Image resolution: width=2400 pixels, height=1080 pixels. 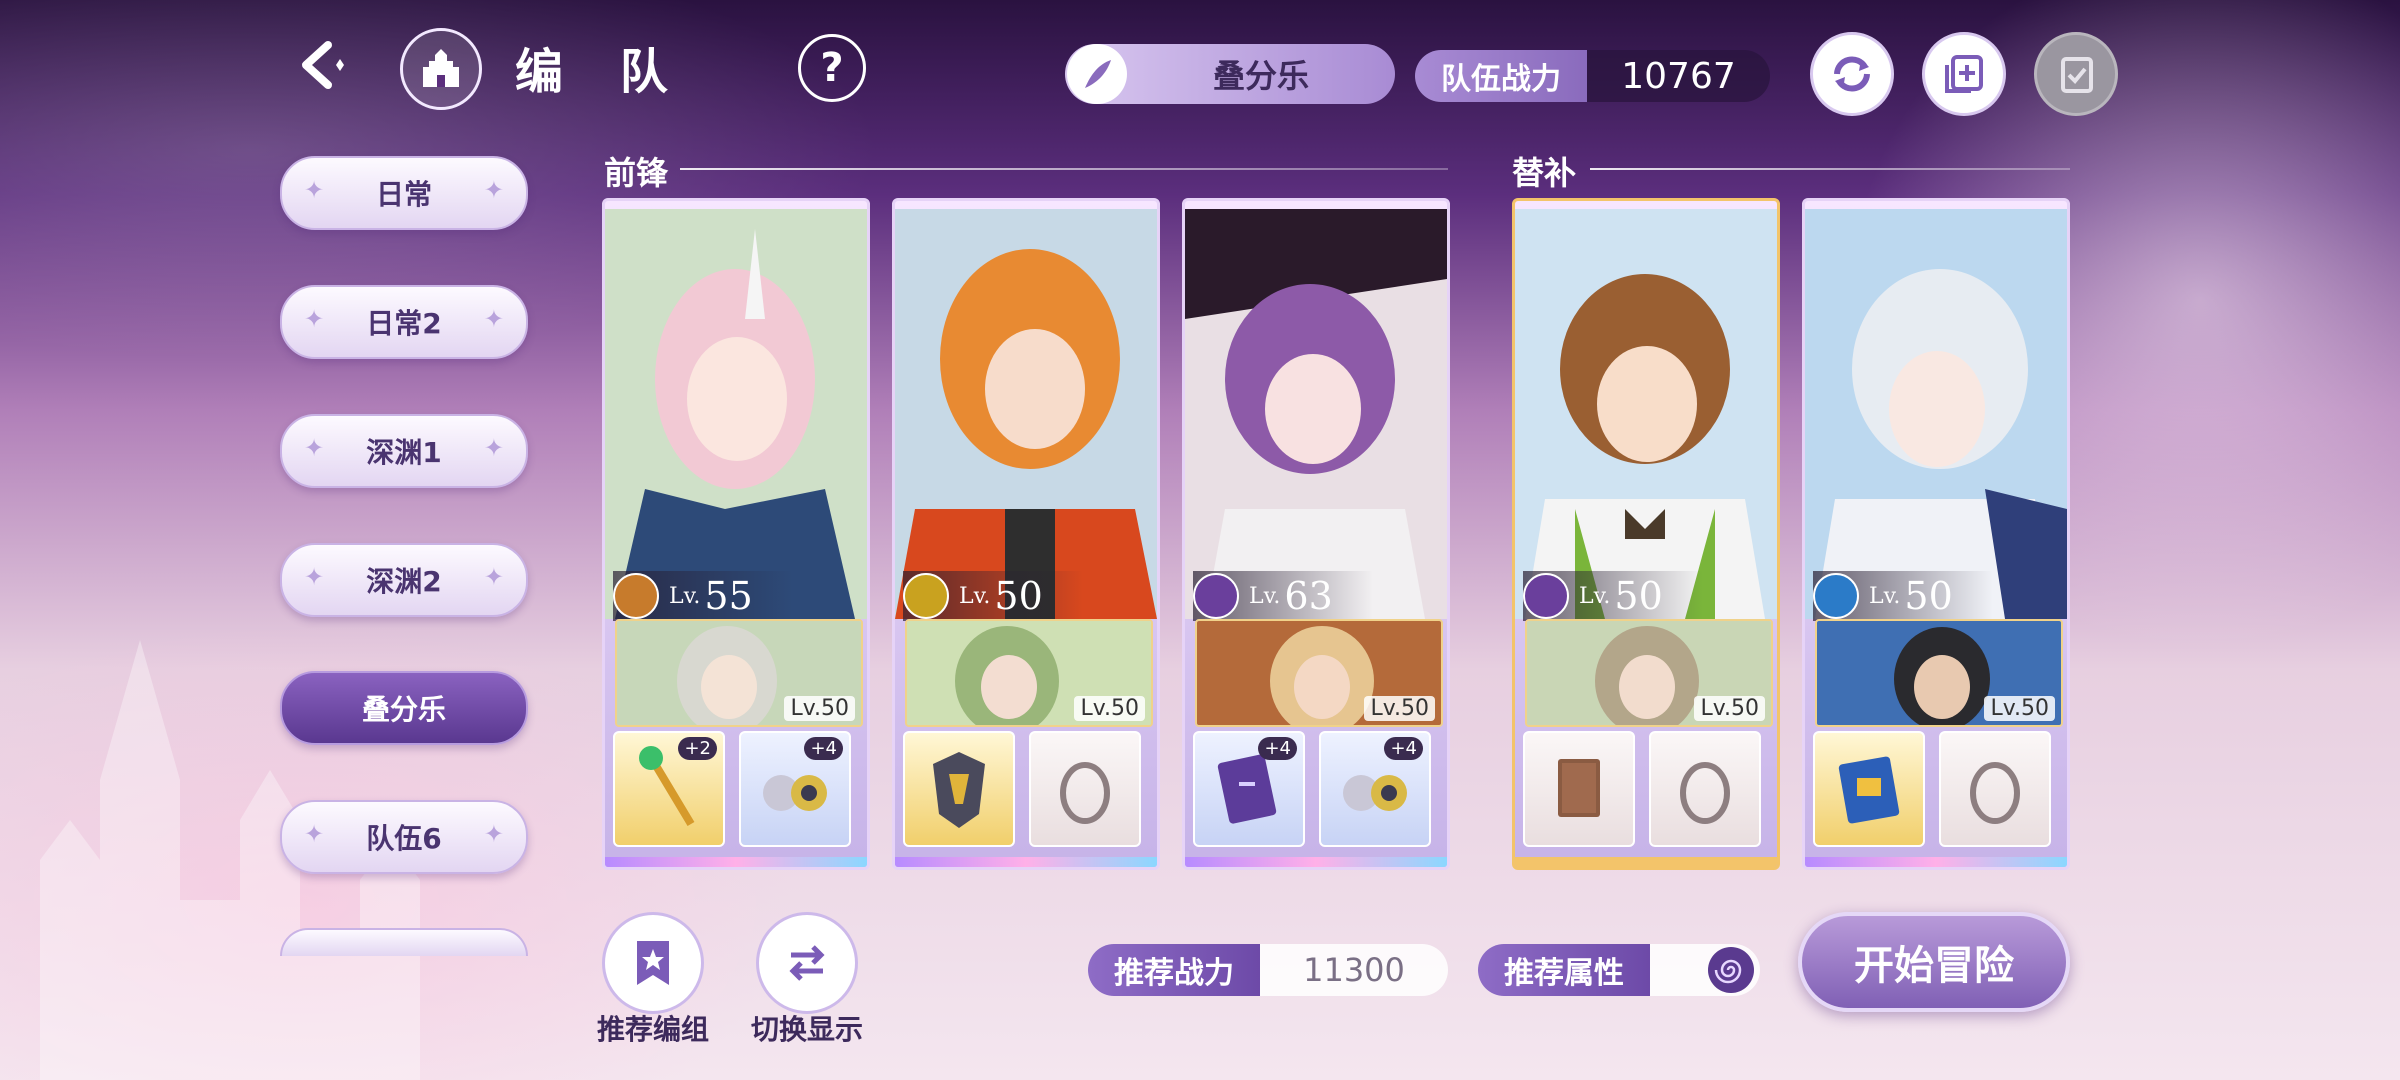 What do you see at coordinates (1260, 76) in the screenshot?
I see `team-name: 叠分乐` at bounding box center [1260, 76].